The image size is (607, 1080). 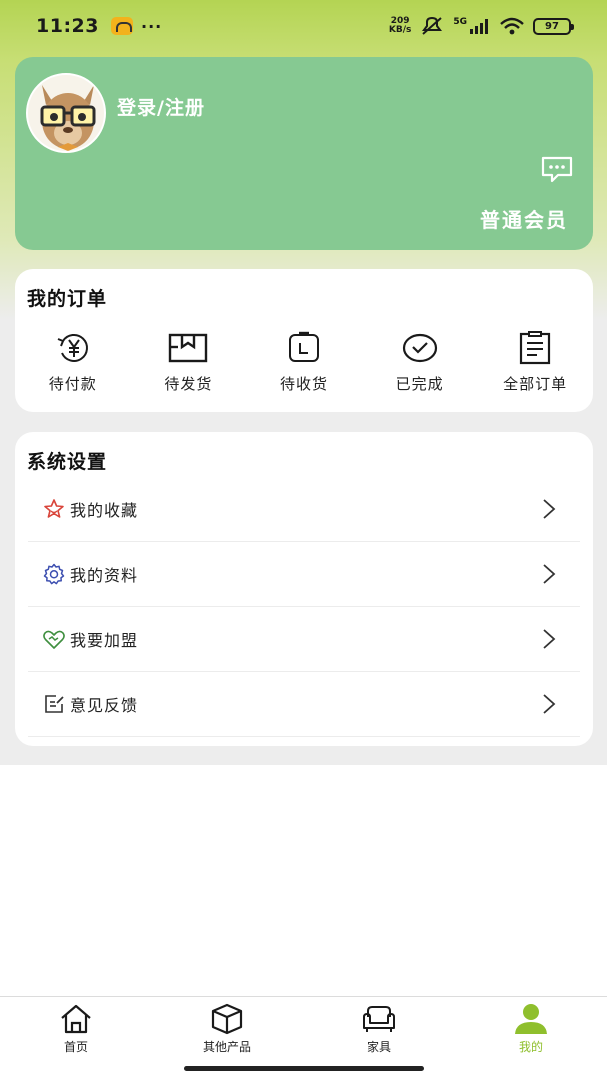 I want to click on setting-profile-label: 我的资料, so click(x=104, y=575).